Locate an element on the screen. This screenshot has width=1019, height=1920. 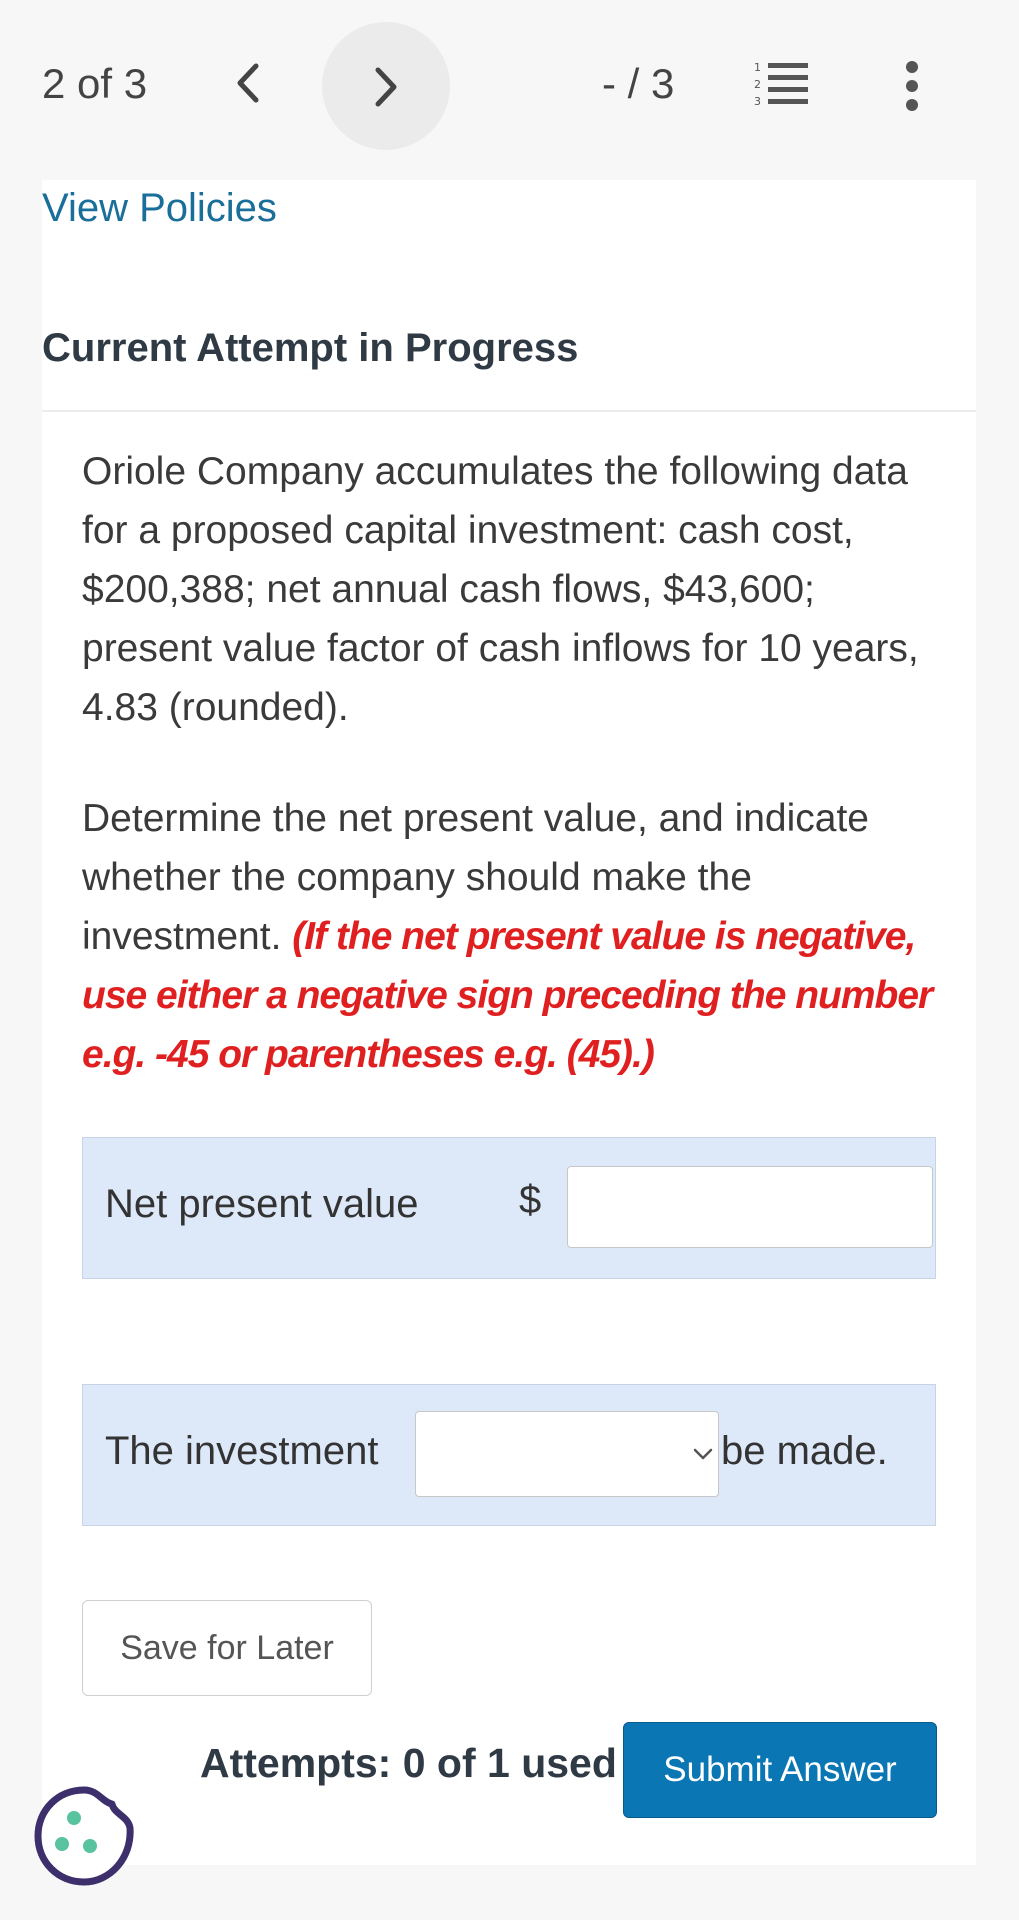
cookie-icon is located at coordinates (84, 1836).